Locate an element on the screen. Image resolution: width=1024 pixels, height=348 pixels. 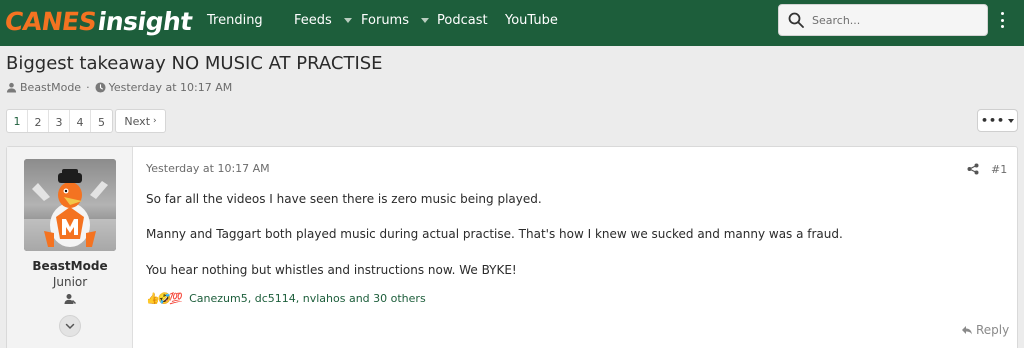
nav-feeds: Feeds is located at coordinates (327, 20).